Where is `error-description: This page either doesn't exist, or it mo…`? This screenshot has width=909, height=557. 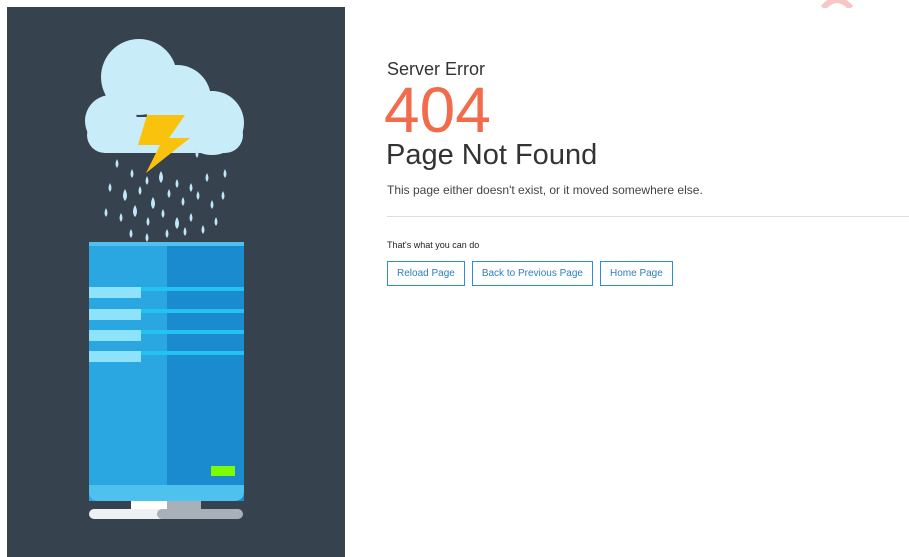 error-description: This page either doesn't exist, or it mo… is located at coordinates (545, 190).